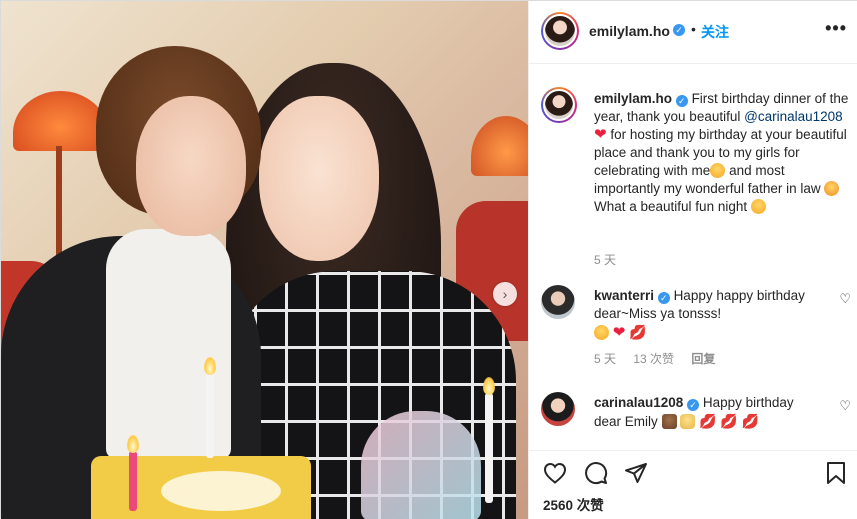 The width and height of the screenshot is (857, 519). I want to click on comment-button, so click(596, 473).